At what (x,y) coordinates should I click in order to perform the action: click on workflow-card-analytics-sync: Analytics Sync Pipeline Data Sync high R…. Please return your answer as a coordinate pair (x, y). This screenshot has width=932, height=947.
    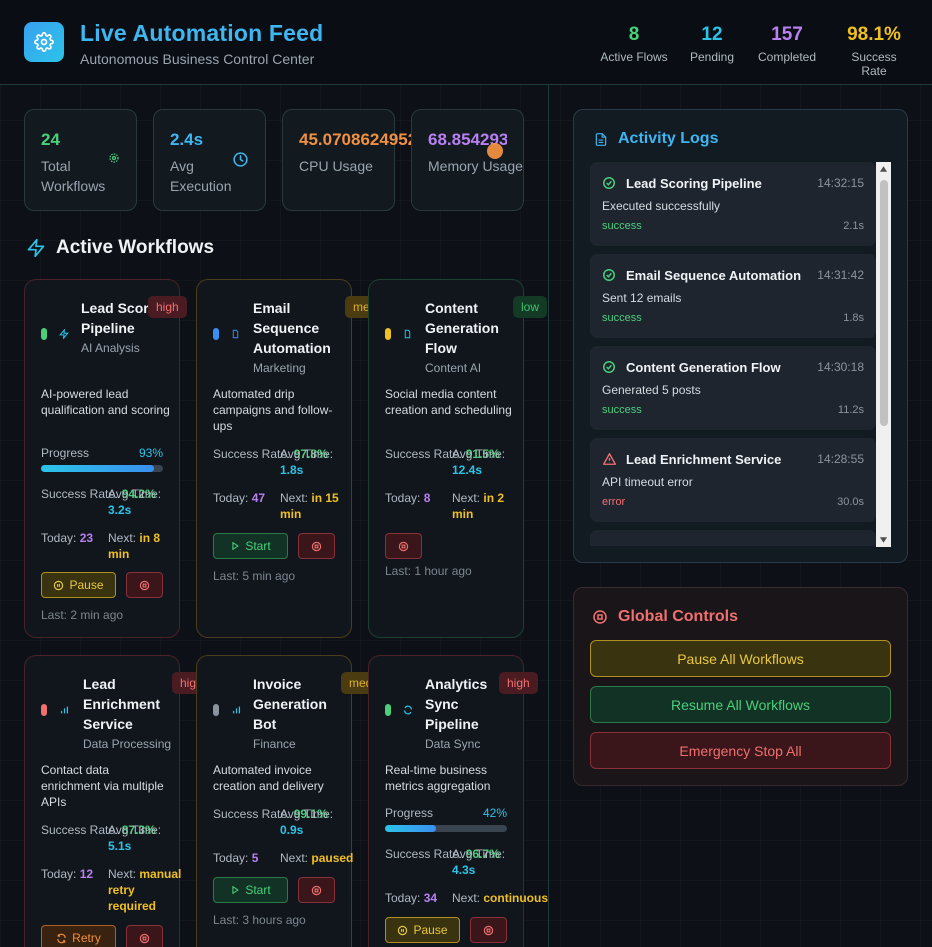
    Looking at the image, I should click on (458, 801).